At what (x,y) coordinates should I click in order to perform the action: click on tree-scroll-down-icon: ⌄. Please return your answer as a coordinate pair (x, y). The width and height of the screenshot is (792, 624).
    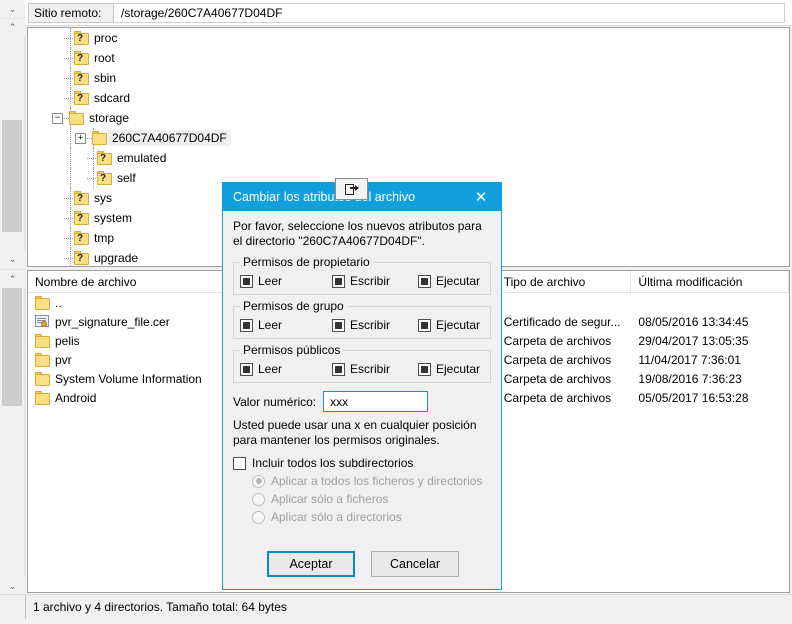
    Looking at the image, I should click on (12, 259).